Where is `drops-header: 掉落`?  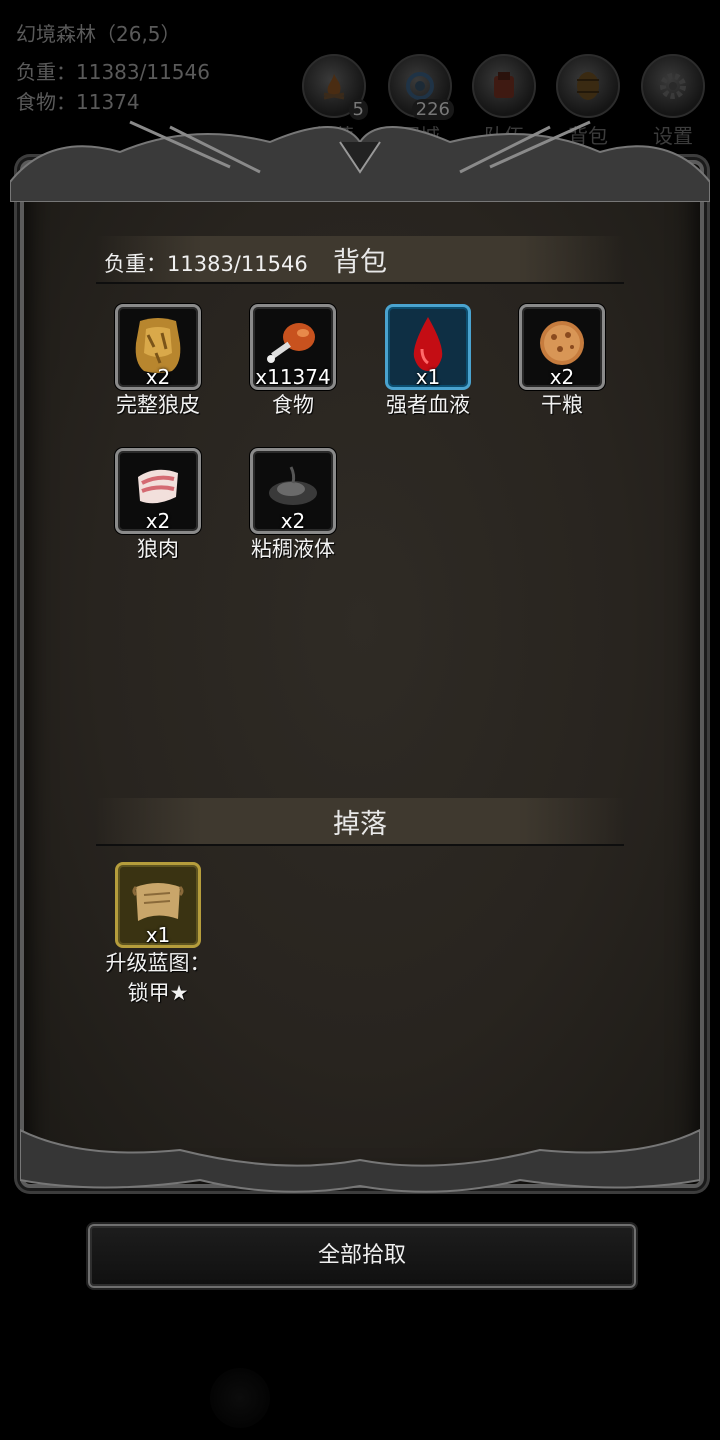
drops-header: 掉落 is located at coordinates (360, 822).